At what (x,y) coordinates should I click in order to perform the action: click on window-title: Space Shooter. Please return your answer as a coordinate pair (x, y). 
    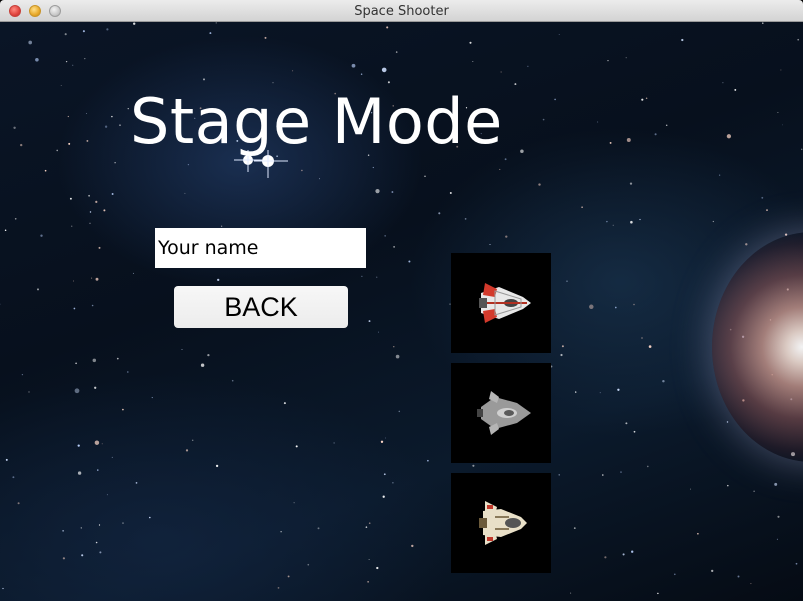
    Looking at the image, I should click on (401, 11).